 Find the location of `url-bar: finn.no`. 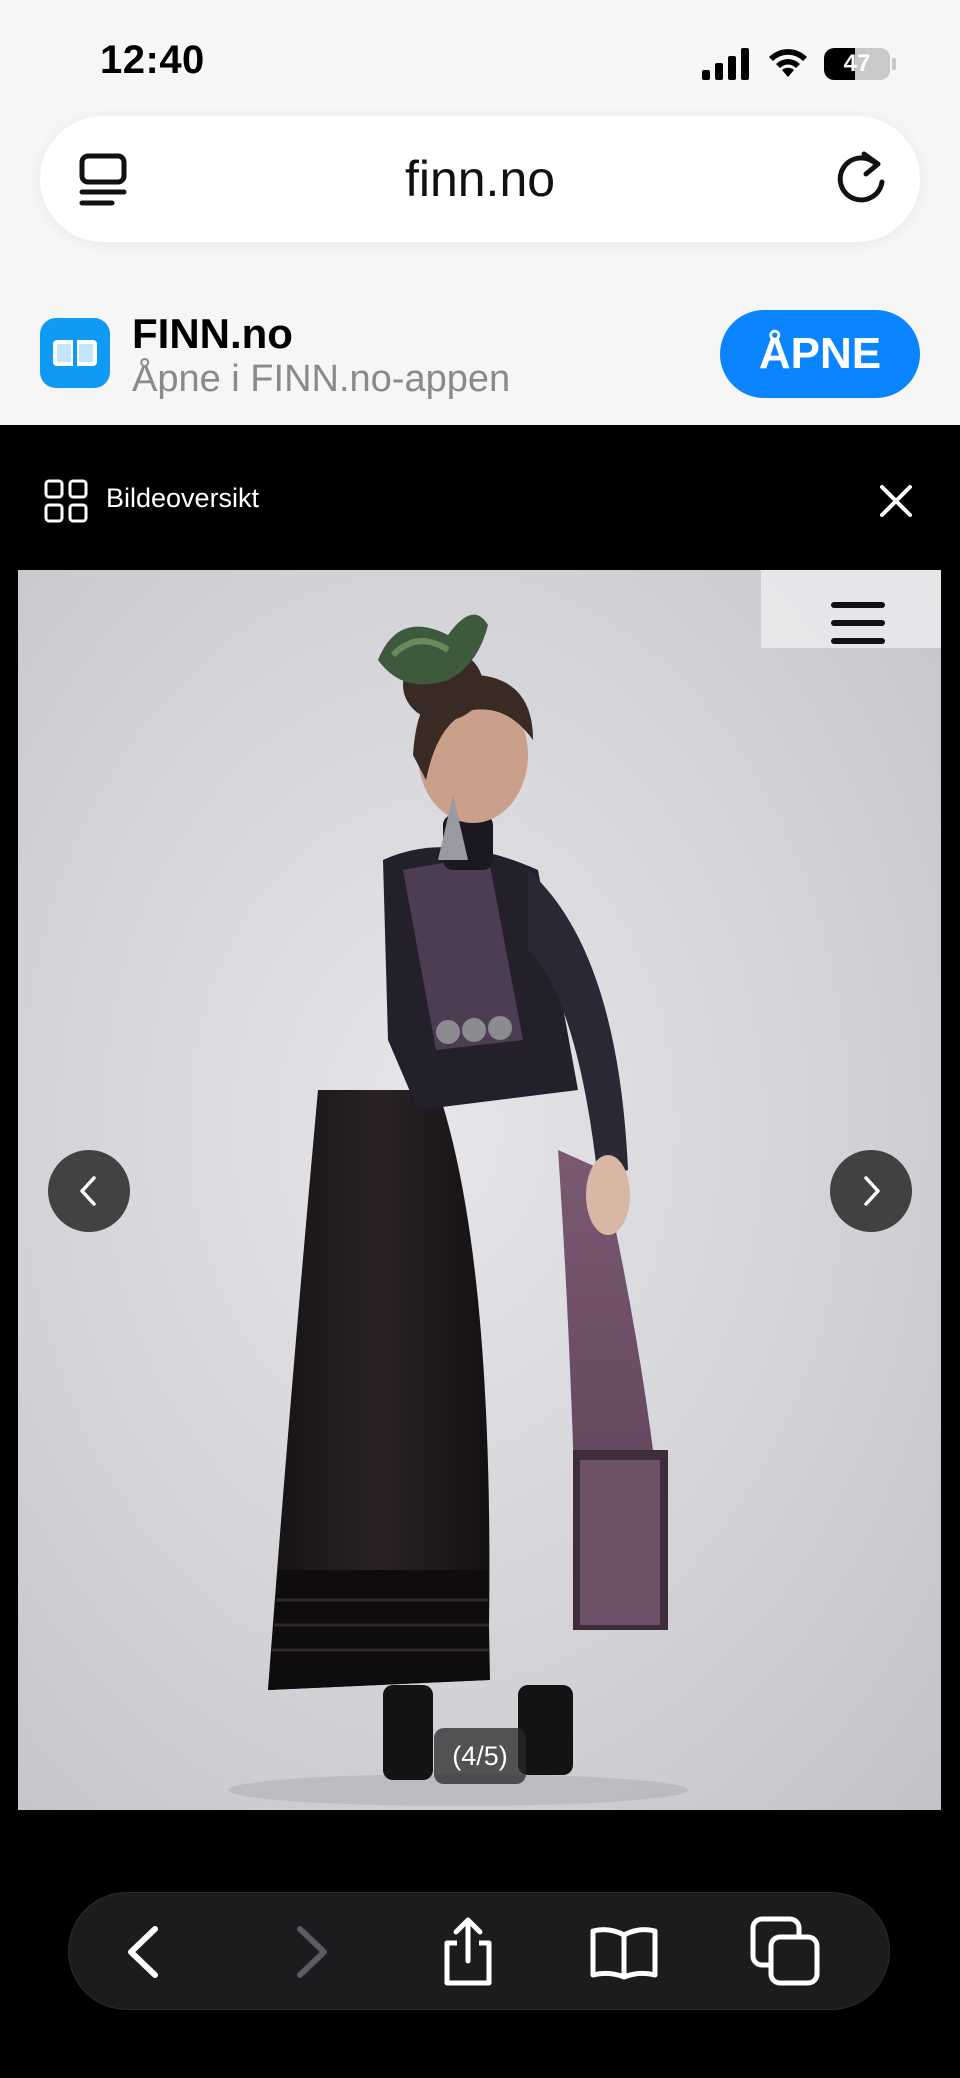

url-bar: finn.no is located at coordinates (480, 179).